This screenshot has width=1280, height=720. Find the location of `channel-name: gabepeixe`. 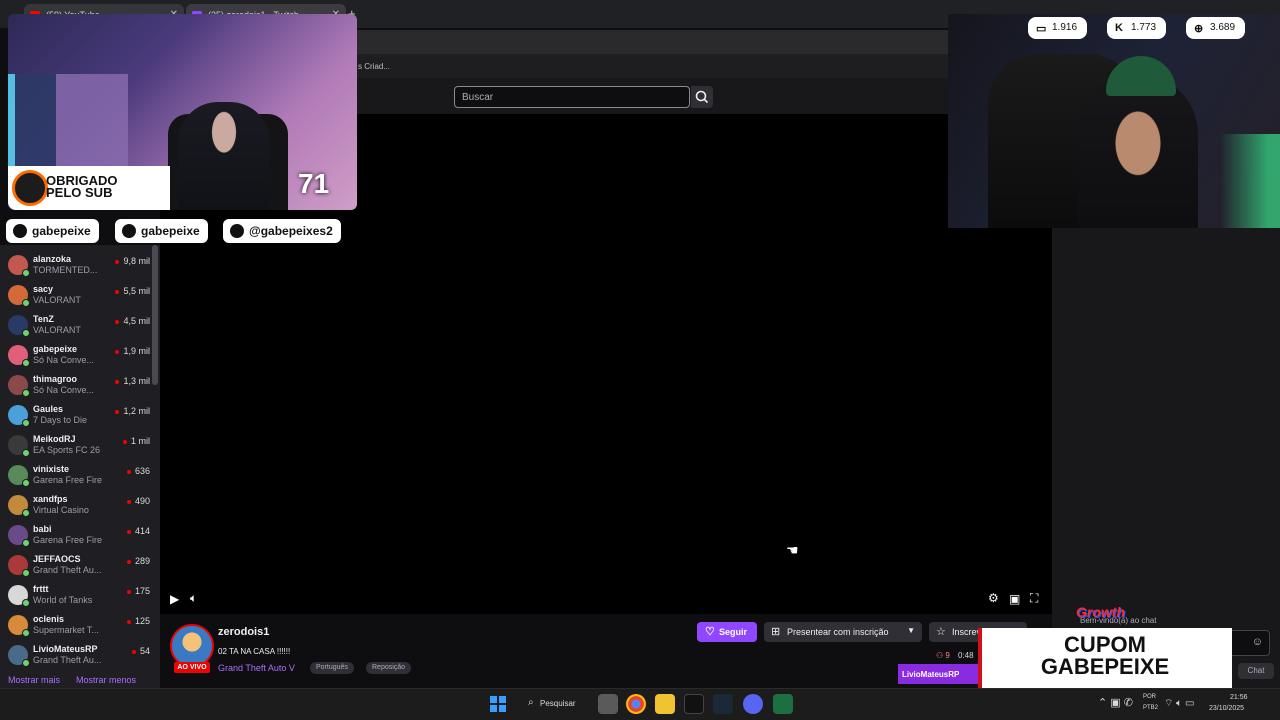

channel-name: gabepeixe is located at coordinates (55, 349).